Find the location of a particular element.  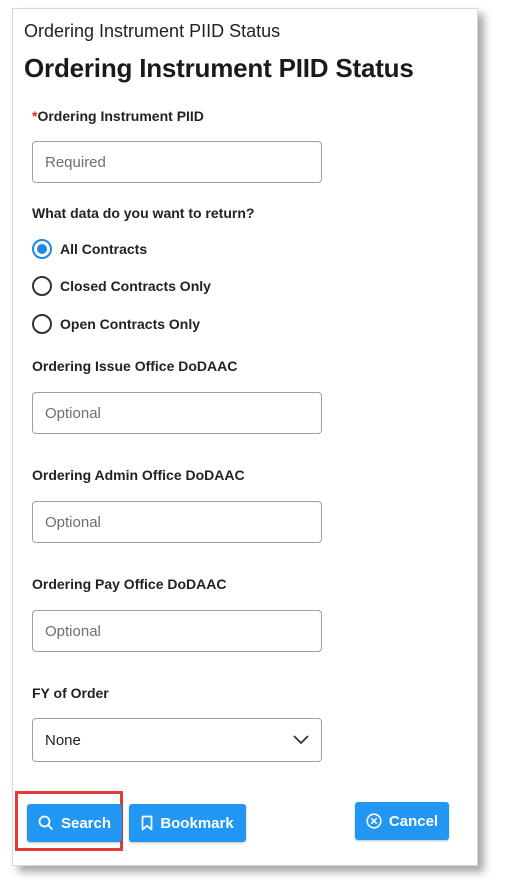

chevron-down-icon is located at coordinates (301, 740).